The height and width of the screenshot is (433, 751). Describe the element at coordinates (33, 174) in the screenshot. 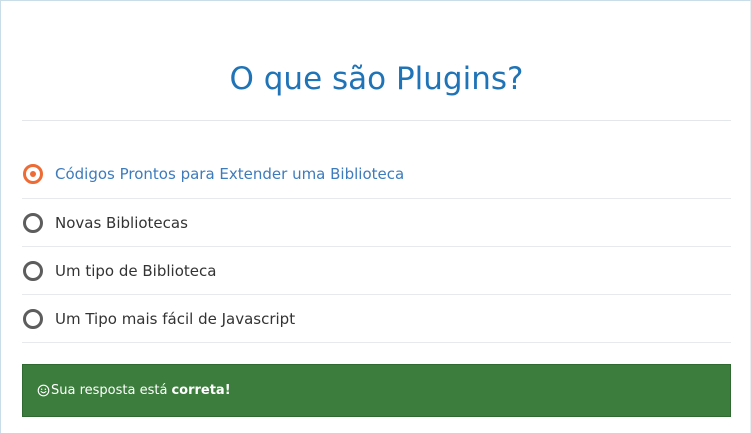

I see `radio-selected-icon` at that location.